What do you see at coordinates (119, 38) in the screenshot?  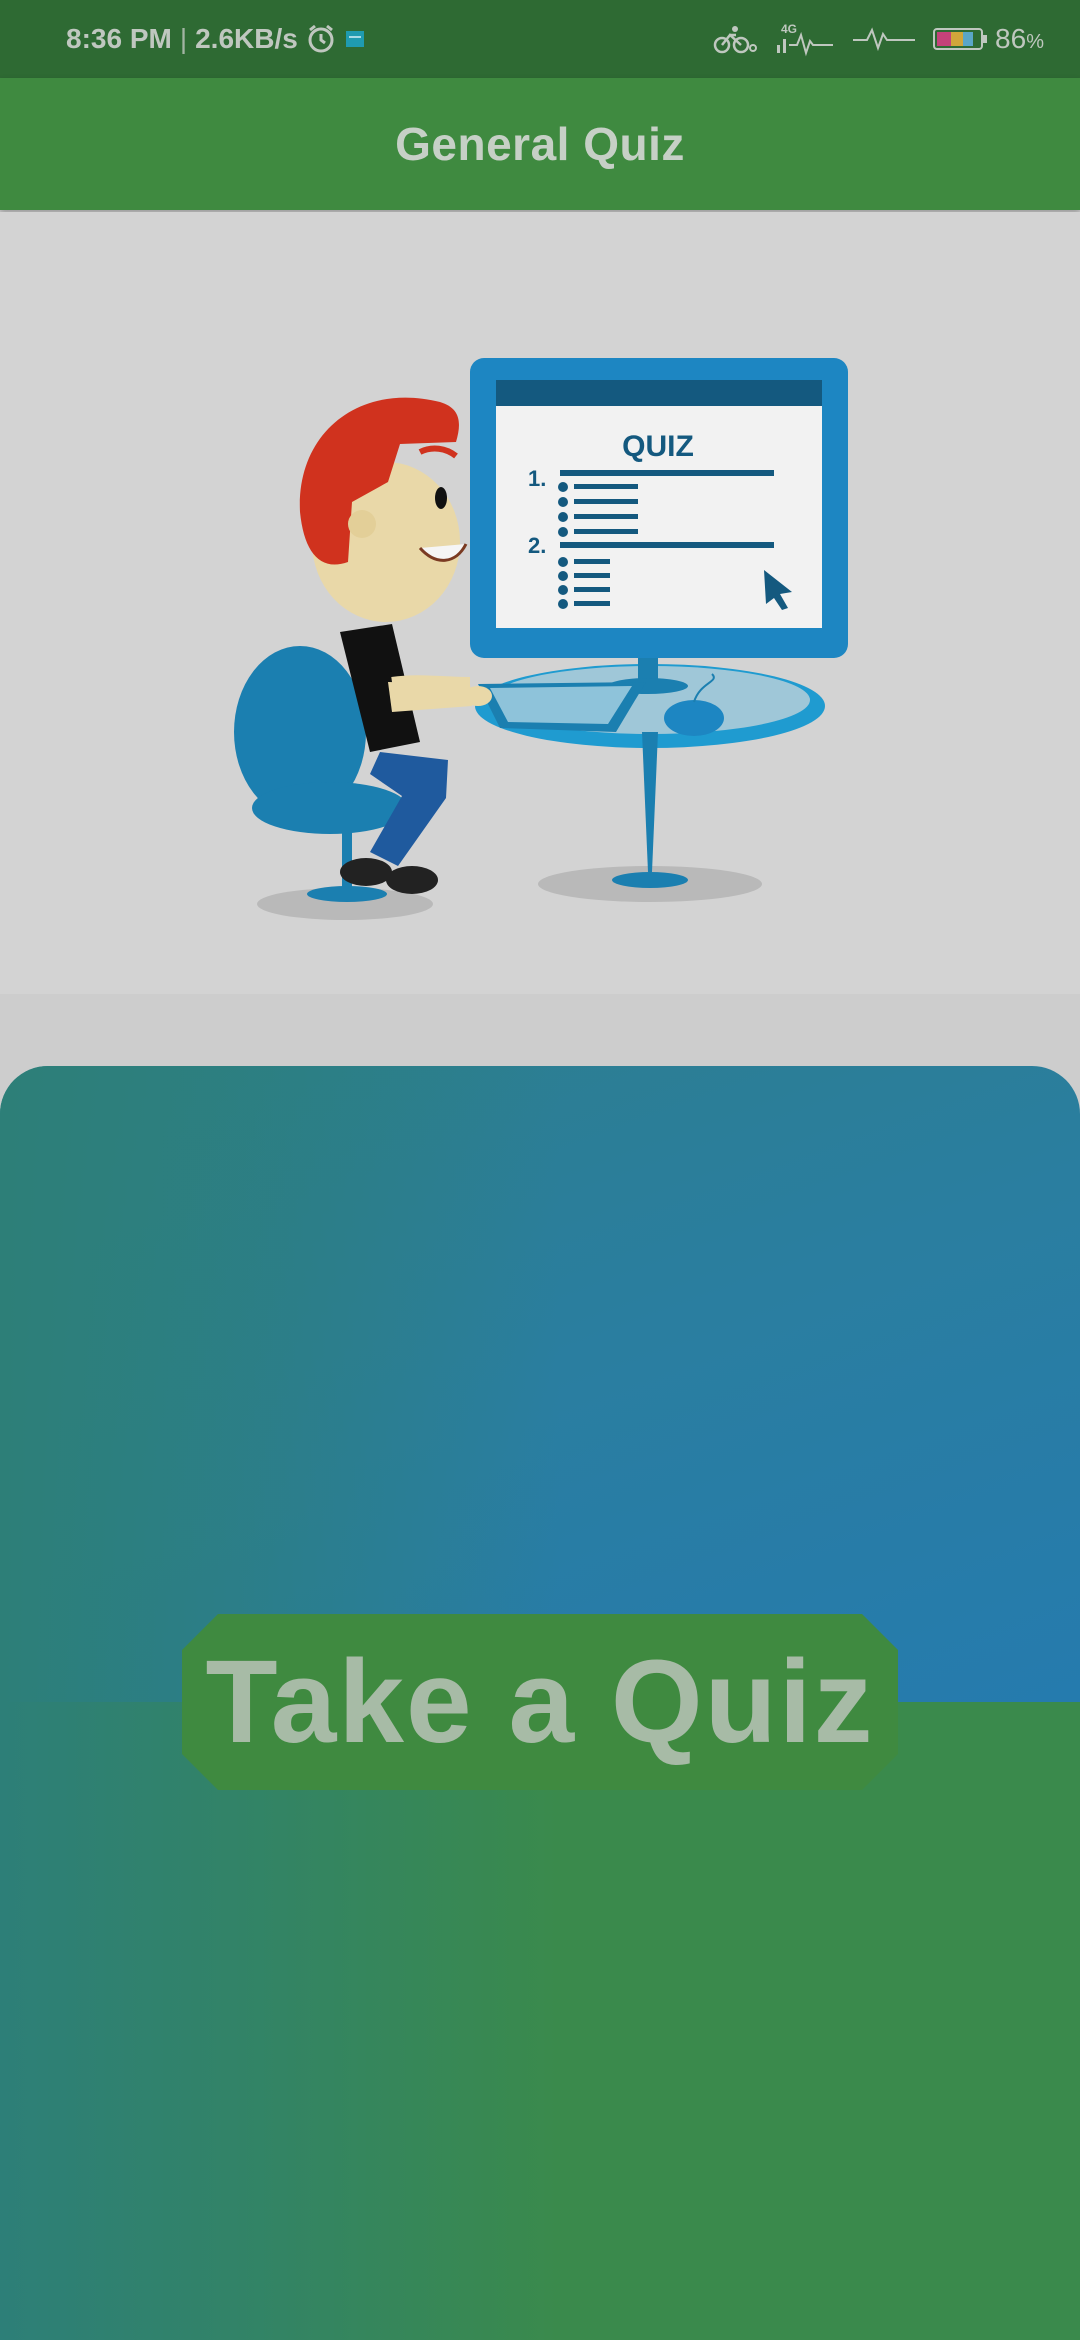 I see `status-time: 8:36 PM` at bounding box center [119, 38].